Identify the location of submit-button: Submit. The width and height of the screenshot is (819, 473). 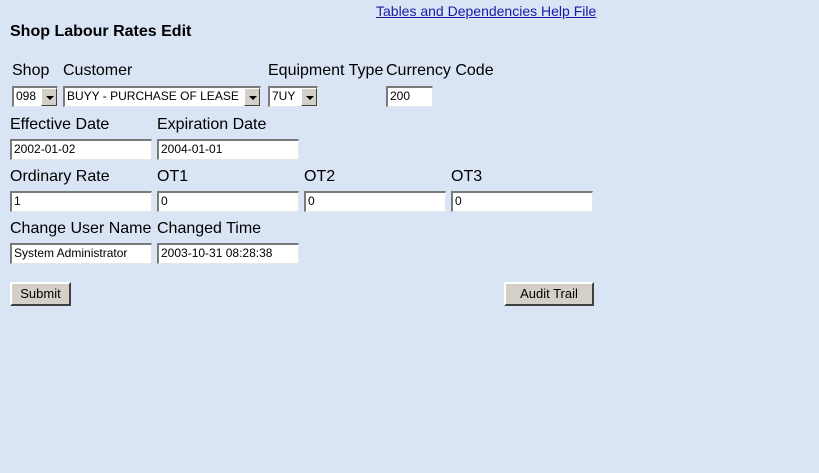
(40, 294).